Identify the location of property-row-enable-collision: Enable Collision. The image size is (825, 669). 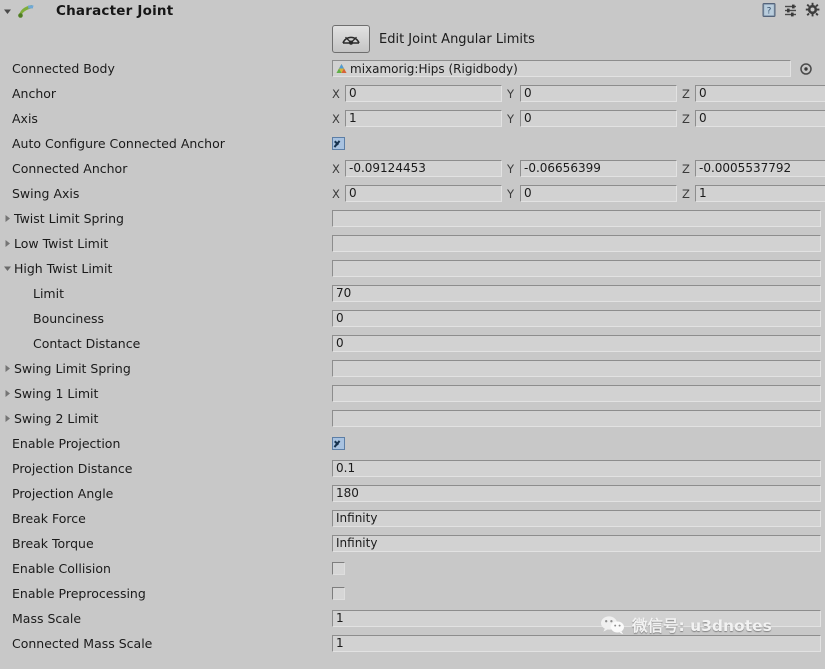
(412, 568).